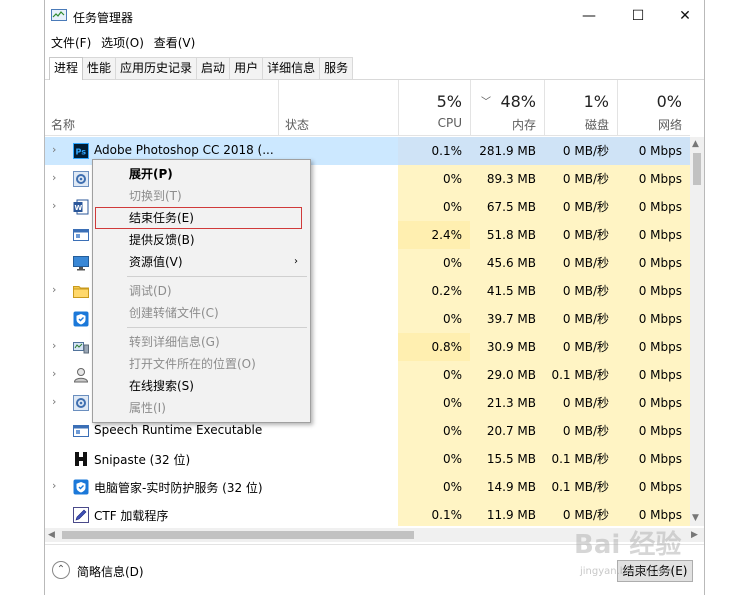  Describe the element at coordinates (338, 108) in the screenshot. I see `column-status: 状态` at that location.